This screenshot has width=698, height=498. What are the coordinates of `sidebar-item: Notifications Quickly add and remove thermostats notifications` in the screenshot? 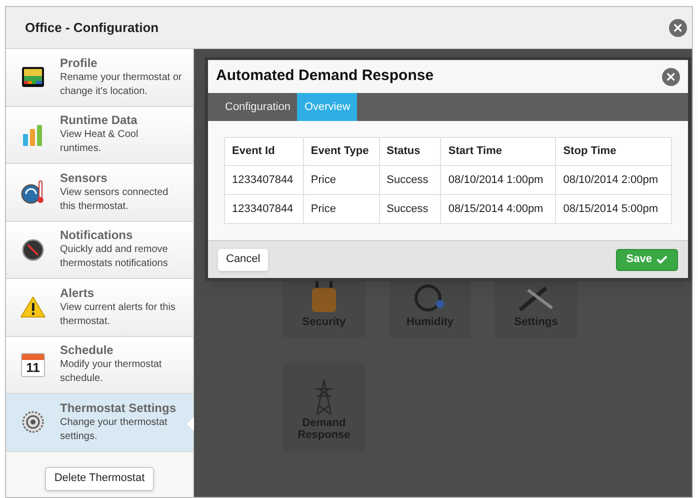 It's located at (99, 250).